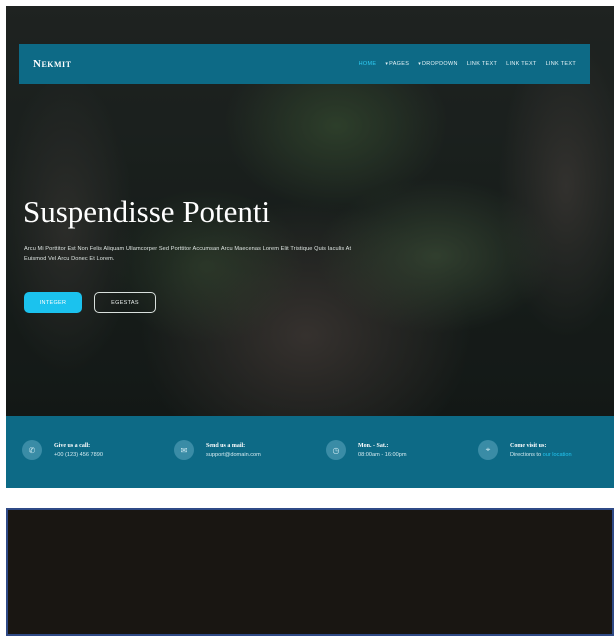 The image size is (614, 638). What do you see at coordinates (373, 445) in the screenshot?
I see `info-title: Mon. - Sat.:` at bounding box center [373, 445].